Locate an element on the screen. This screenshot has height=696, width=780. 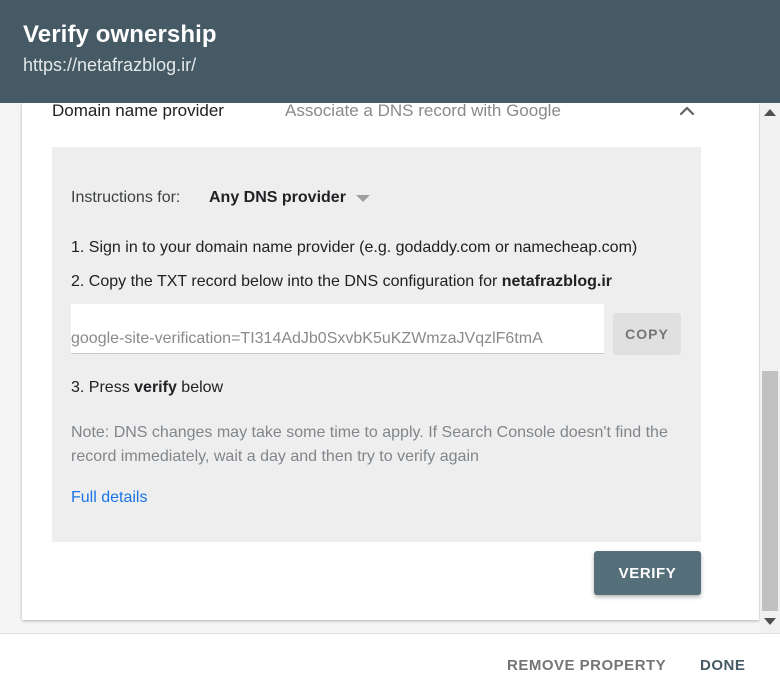
method-label: Domain name provider is located at coordinates (138, 110).